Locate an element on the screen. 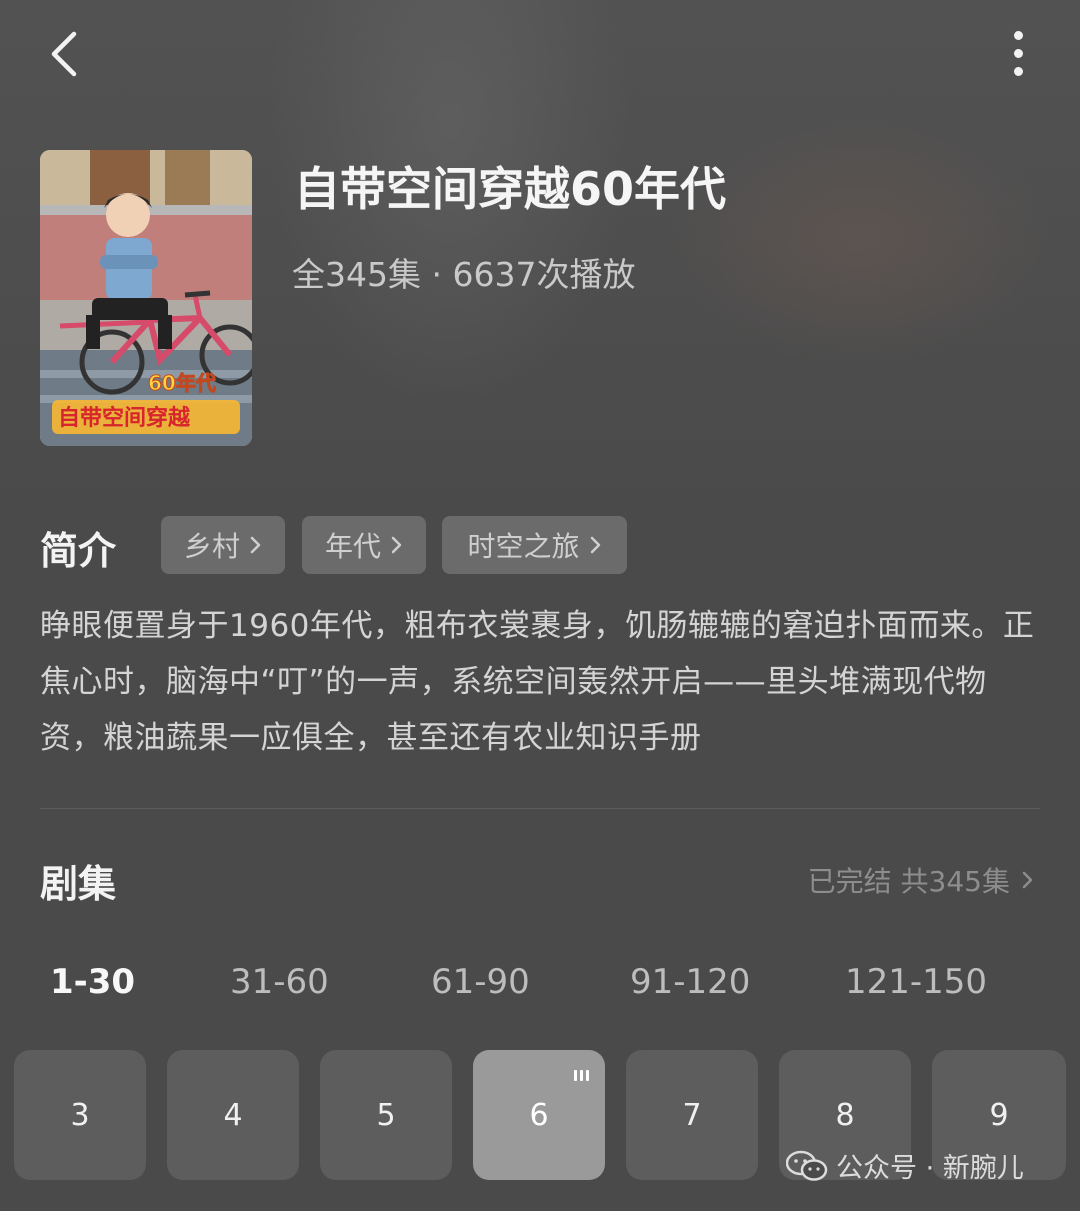  episode-number: 5 is located at coordinates (386, 1115).